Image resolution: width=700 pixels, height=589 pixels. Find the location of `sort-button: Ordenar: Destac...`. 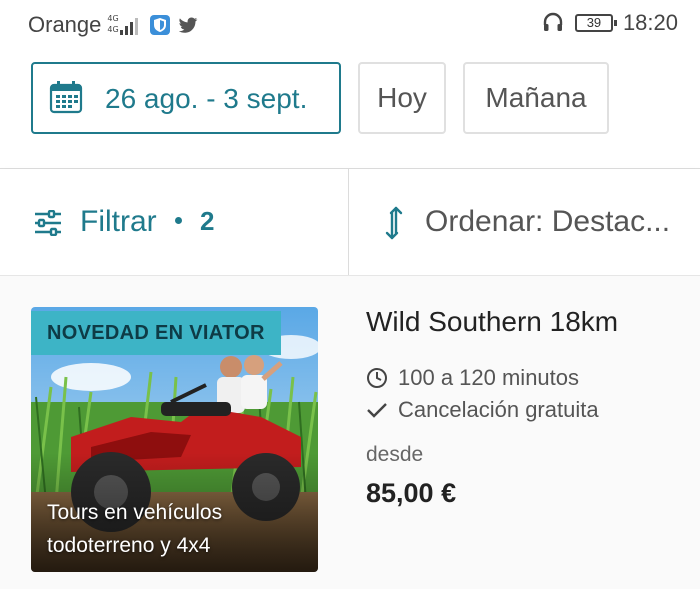

sort-button: Ordenar: Destac... is located at coordinates (524, 222).